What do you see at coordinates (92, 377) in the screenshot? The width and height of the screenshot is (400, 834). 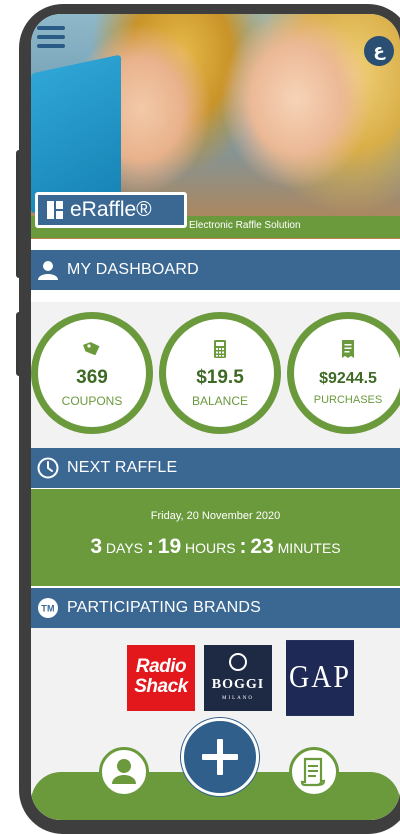 I see `coupons-value: 369` at bounding box center [92, 377].